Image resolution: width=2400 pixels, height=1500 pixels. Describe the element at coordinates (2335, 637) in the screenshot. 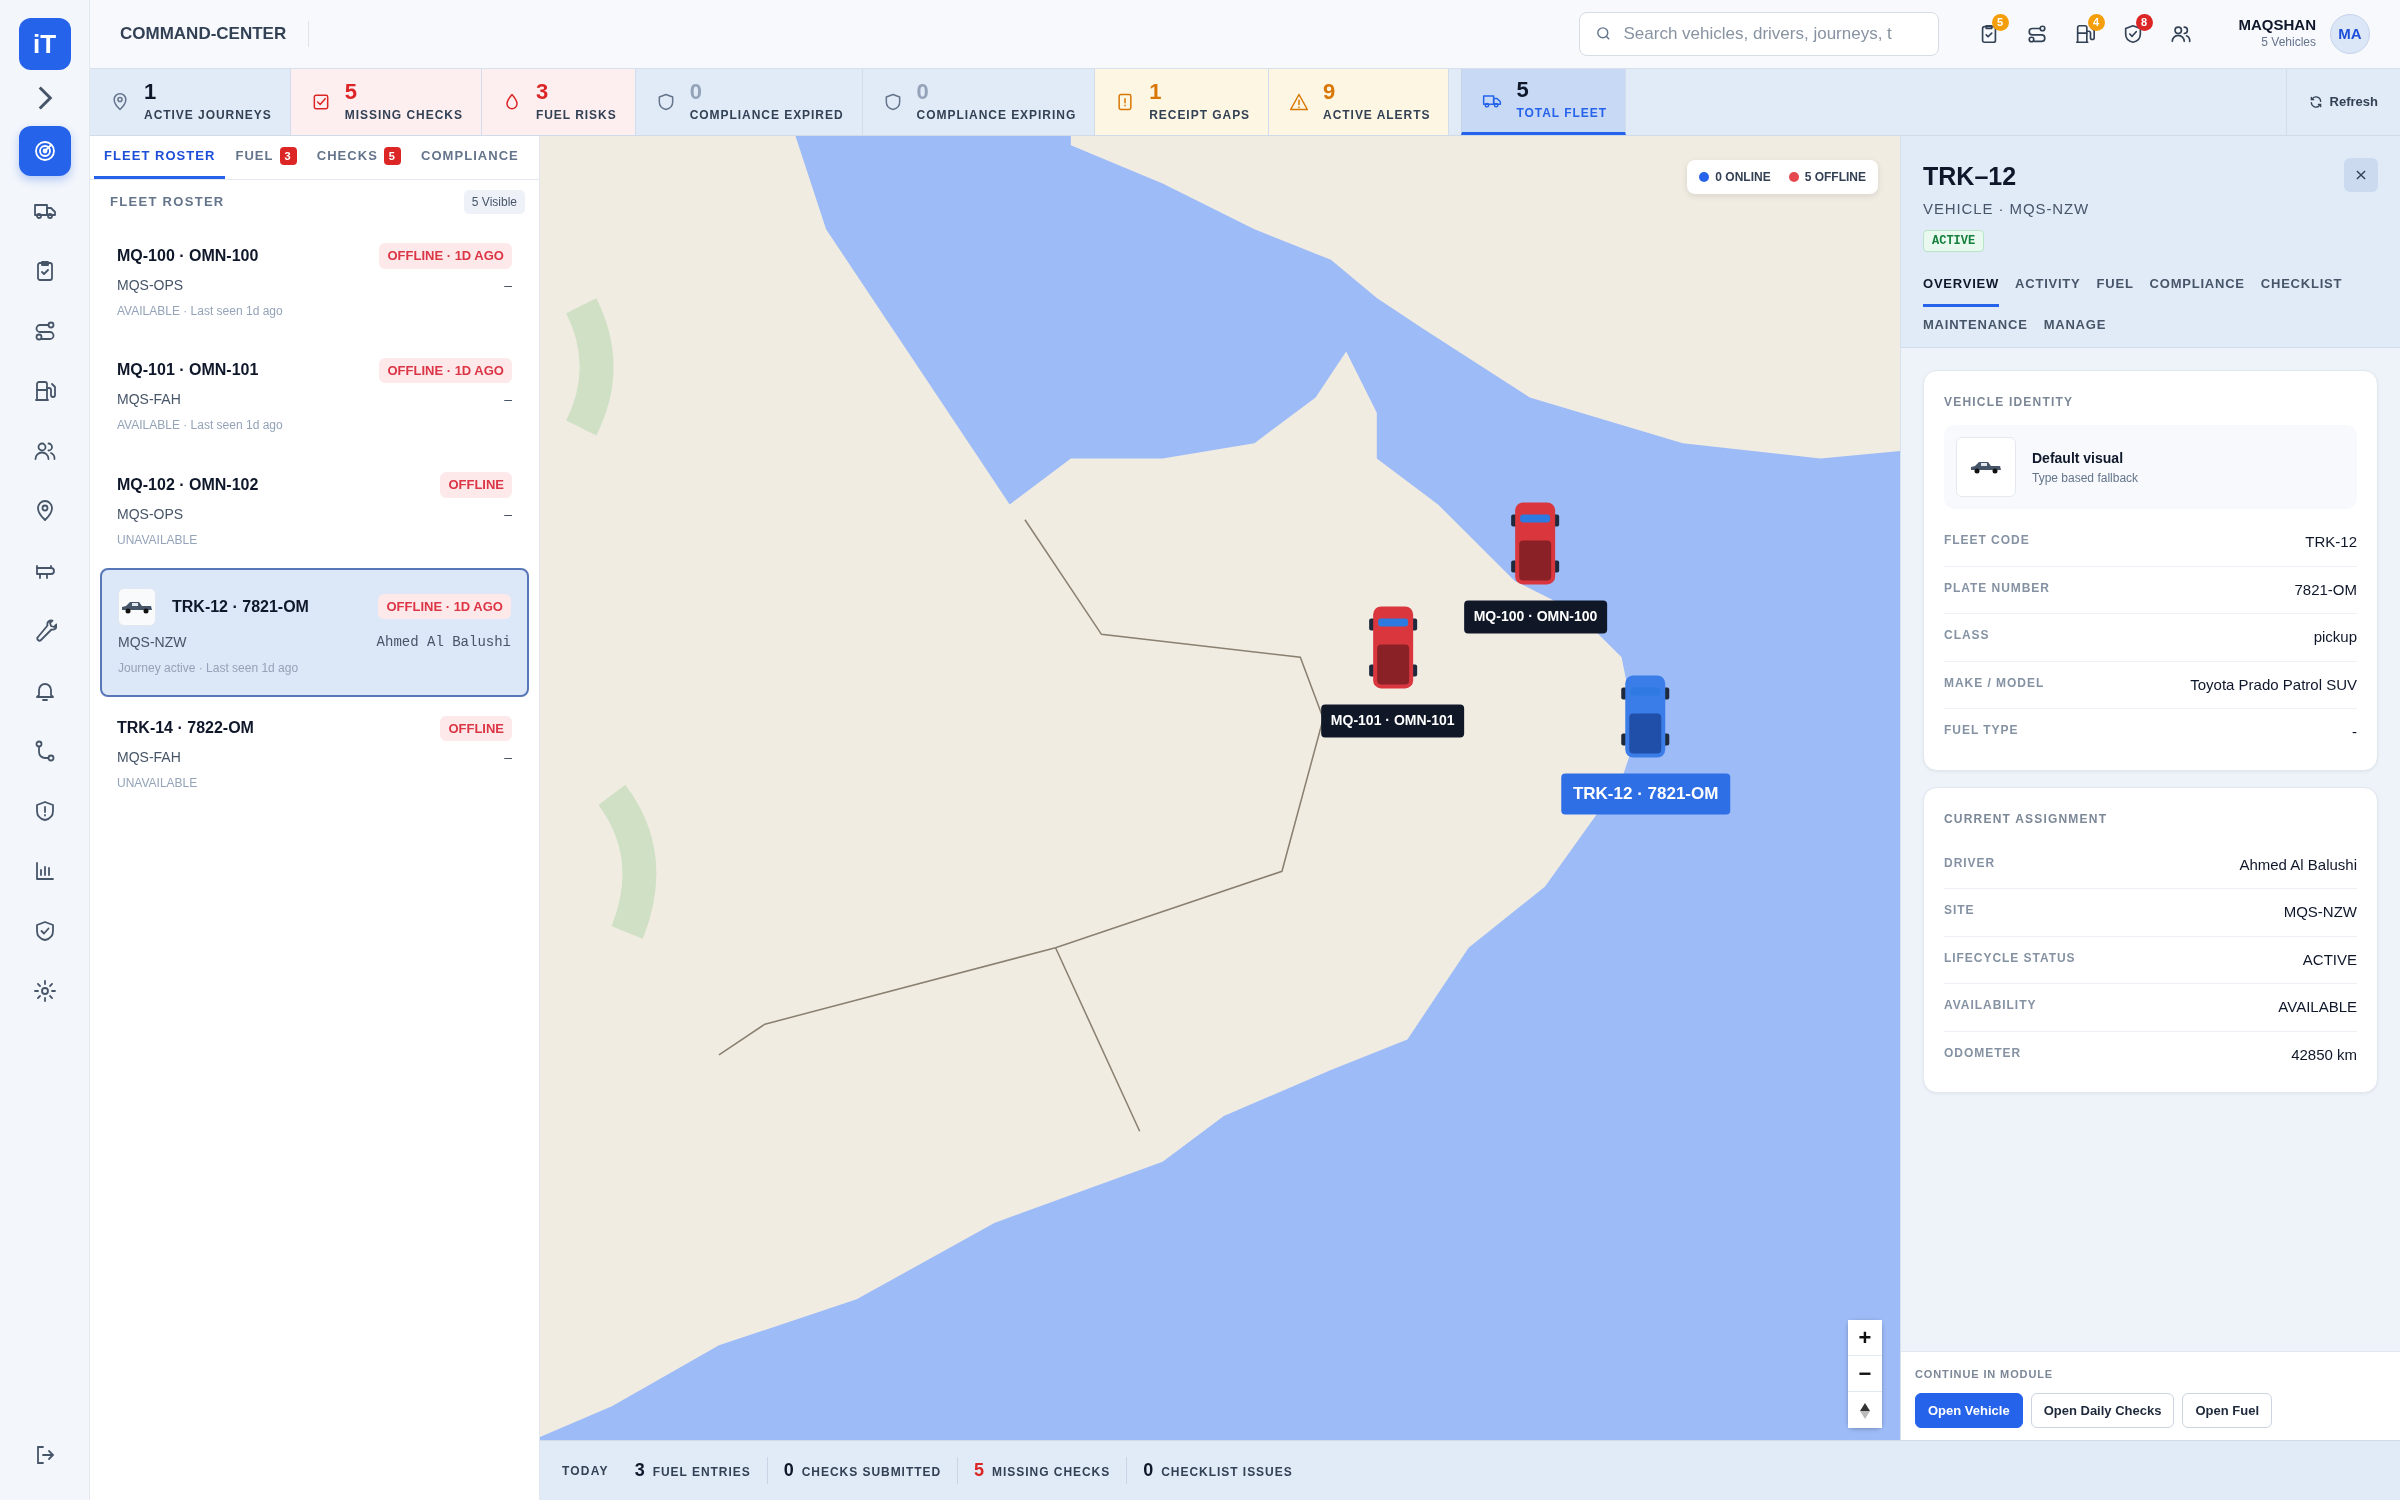

I see `field-value: pickup` at that location.